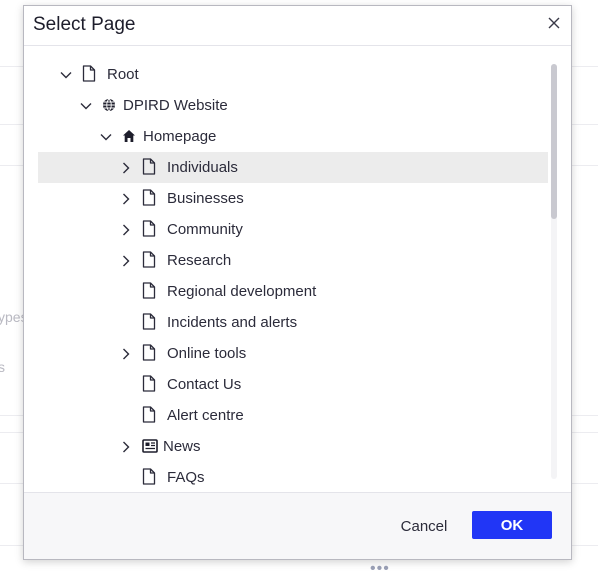 This screenshot has width=598, height=578. Describe the element at coordinates (293, 136) in the screenshot. I see `tree-node: Homepage` at that location.